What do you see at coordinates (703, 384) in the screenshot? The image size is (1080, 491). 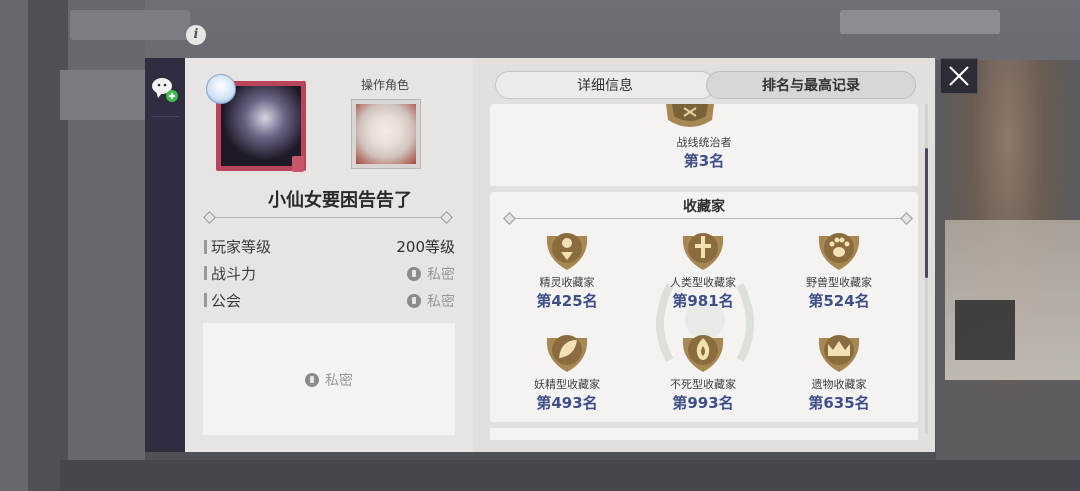 I see `badge-name: 不死型收藏家` at bounding box center [703, 384].